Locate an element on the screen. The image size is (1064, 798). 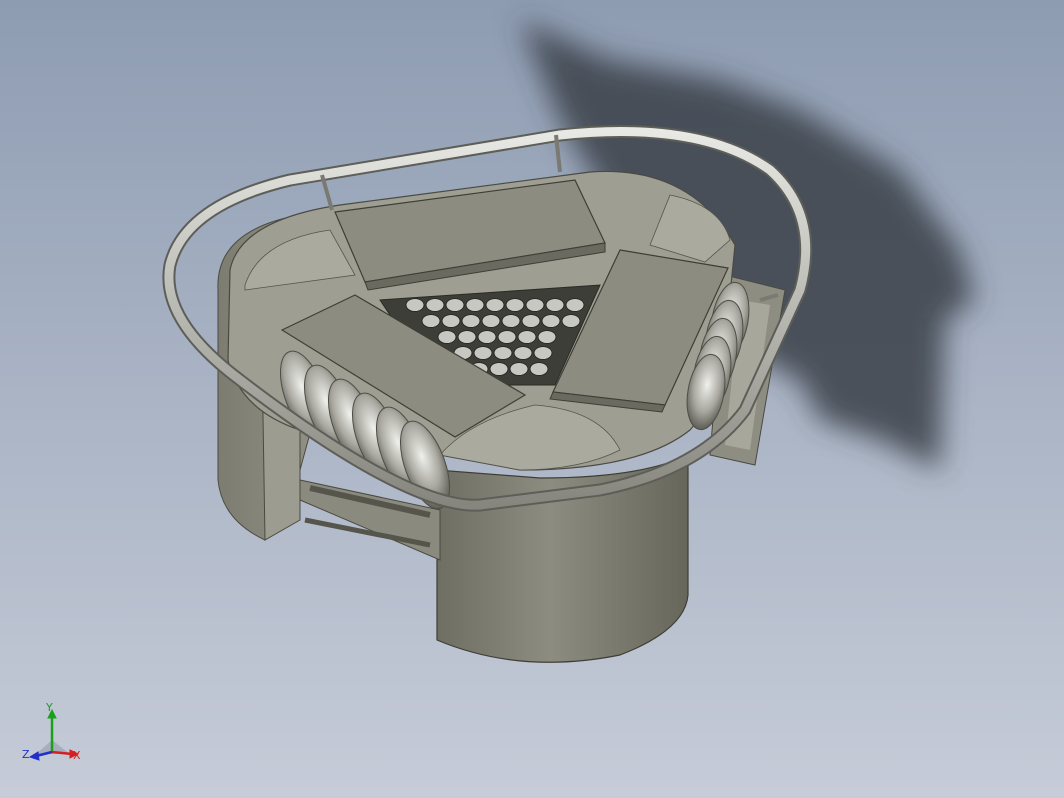
triad-y-label: Y is located at coordinates (49, 707).